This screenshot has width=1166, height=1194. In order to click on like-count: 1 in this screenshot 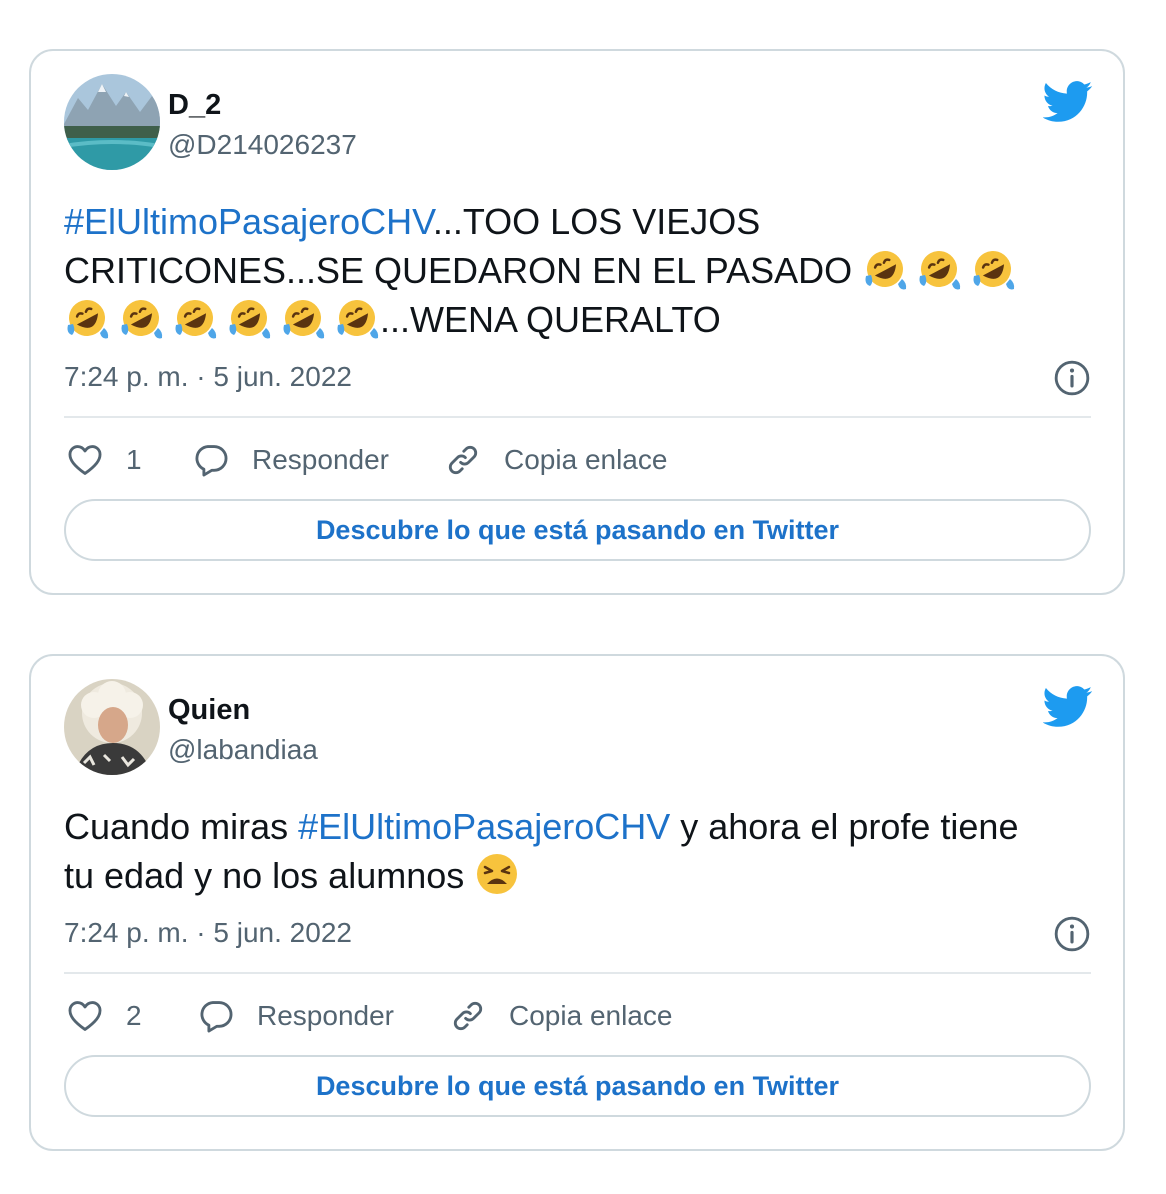, I will do `click(134, 459)`.